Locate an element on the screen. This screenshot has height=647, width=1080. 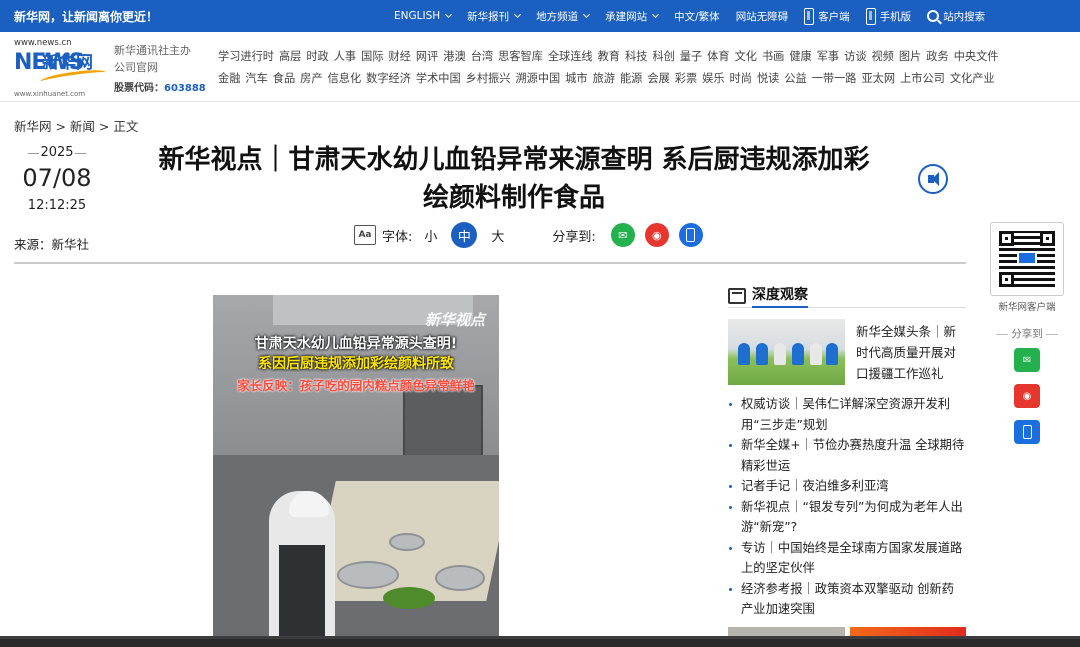
share-label: 分享到: is located at coordinates (574, 237).